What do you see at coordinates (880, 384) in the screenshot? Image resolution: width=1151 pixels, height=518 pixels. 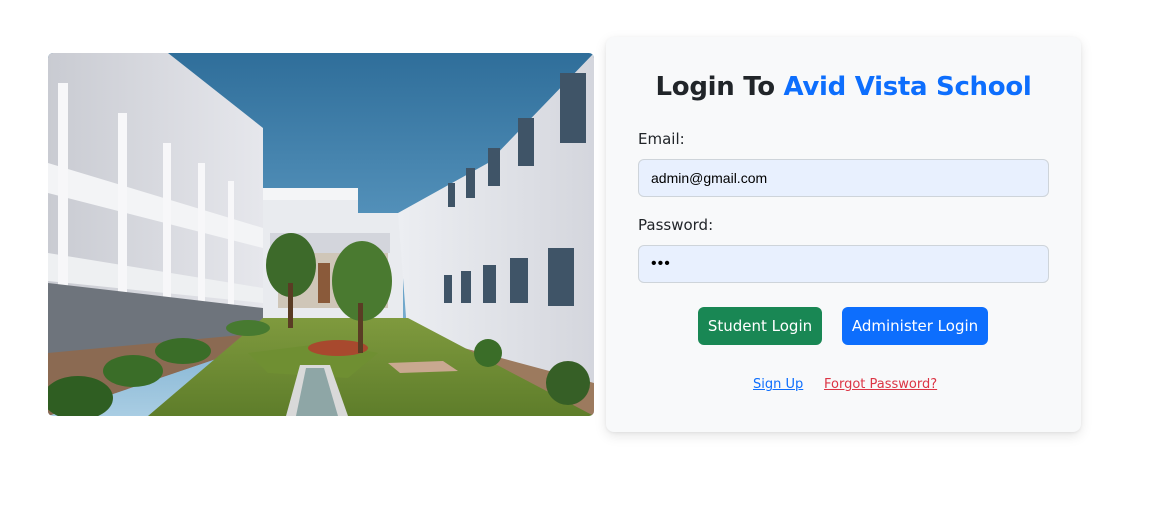 I see `forgot-password-link: Forgot Password?` at bounding box center [880, 384].